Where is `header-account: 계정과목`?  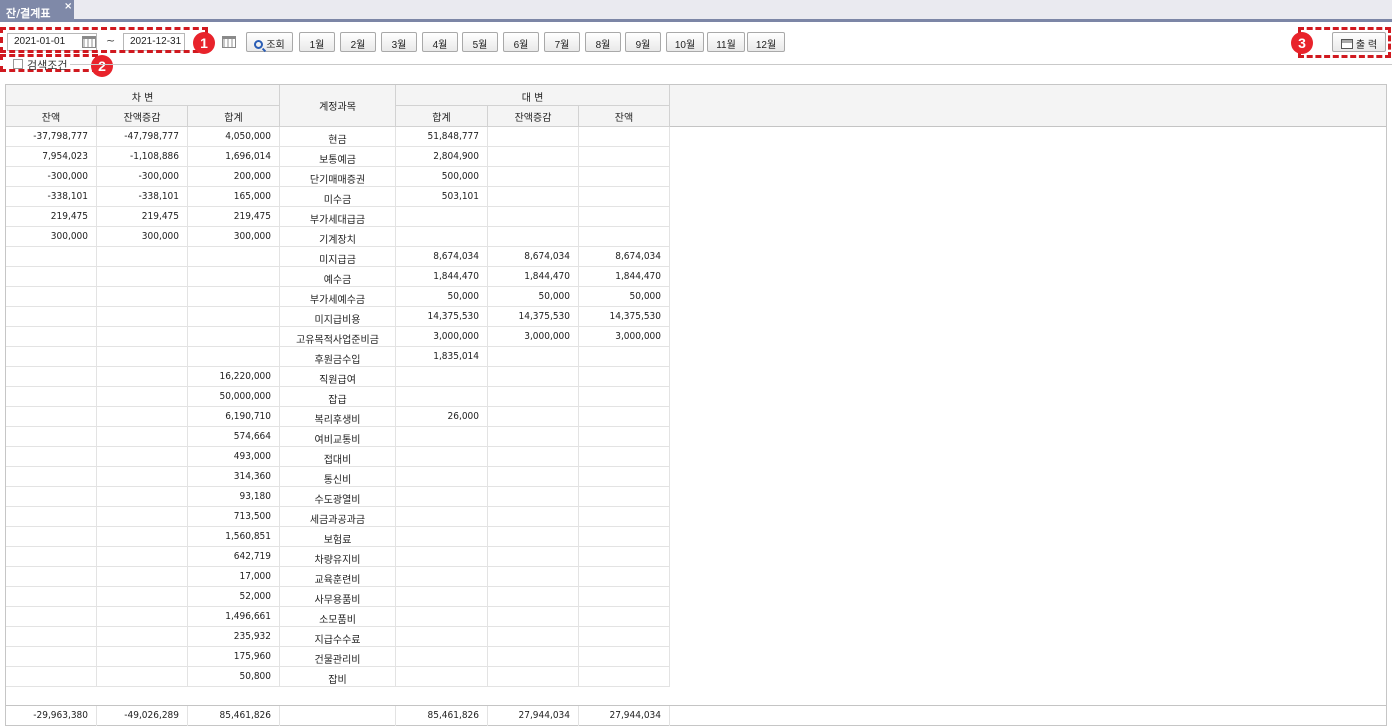
header-account: 계정과목 is located at coordinates (338, 106).